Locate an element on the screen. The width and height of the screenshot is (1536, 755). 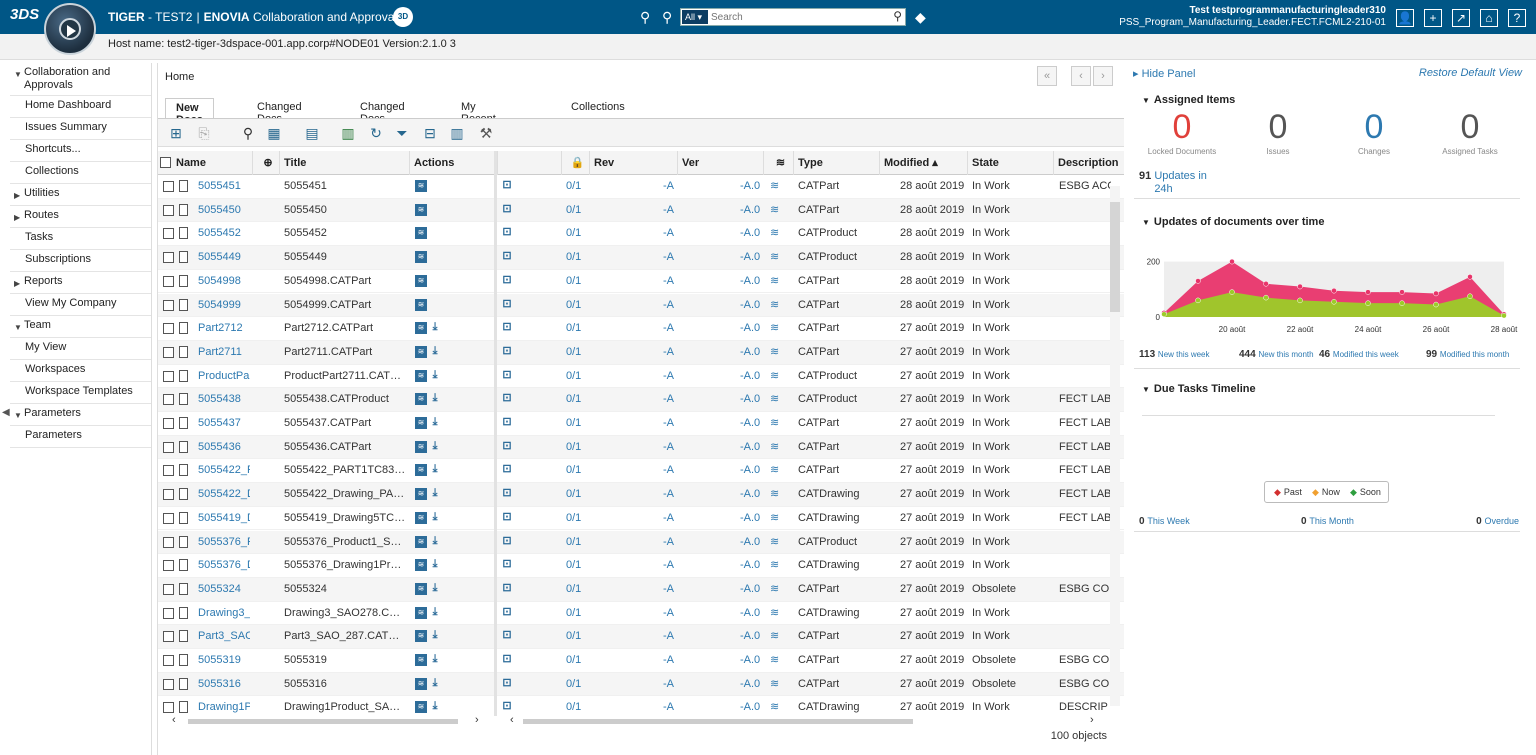
scroll-left-icon: ‹ is located at coordinates (512, 720).